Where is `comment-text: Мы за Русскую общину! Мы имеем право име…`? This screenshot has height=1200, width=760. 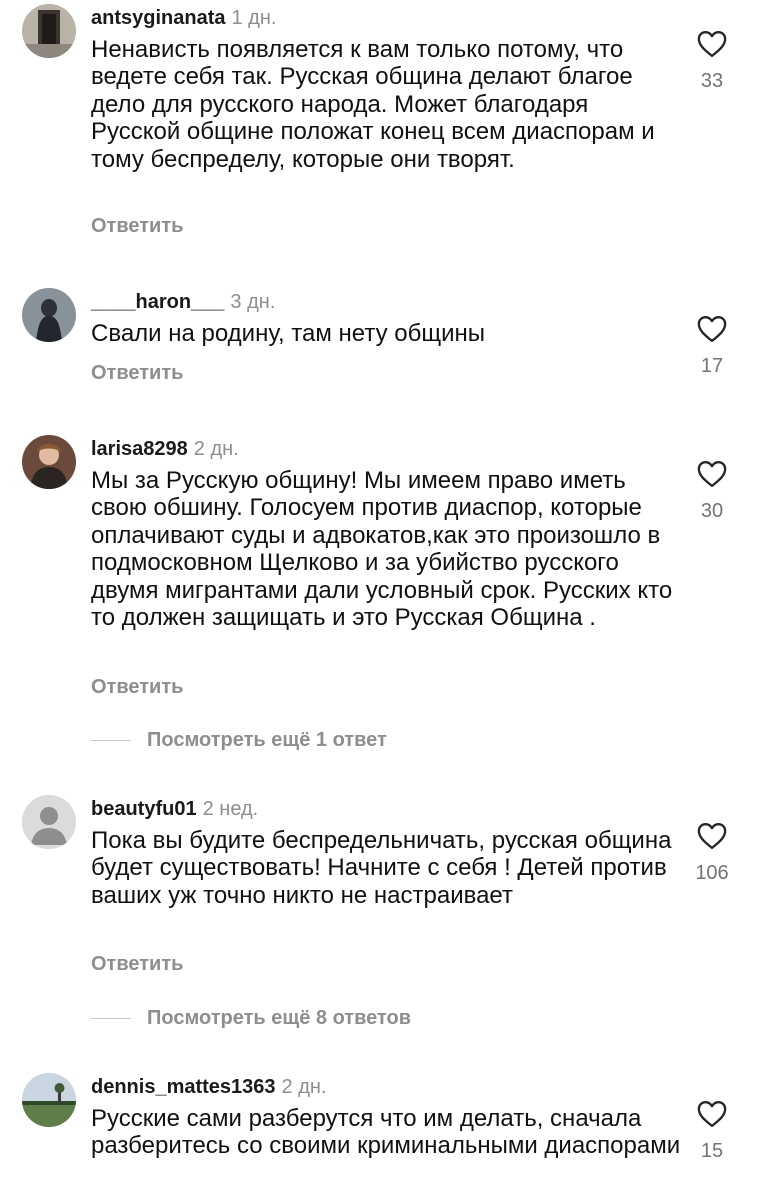
comment-text: Мы за Русскую общину! Мы имеем право име… is located at coordinates (382, 549).